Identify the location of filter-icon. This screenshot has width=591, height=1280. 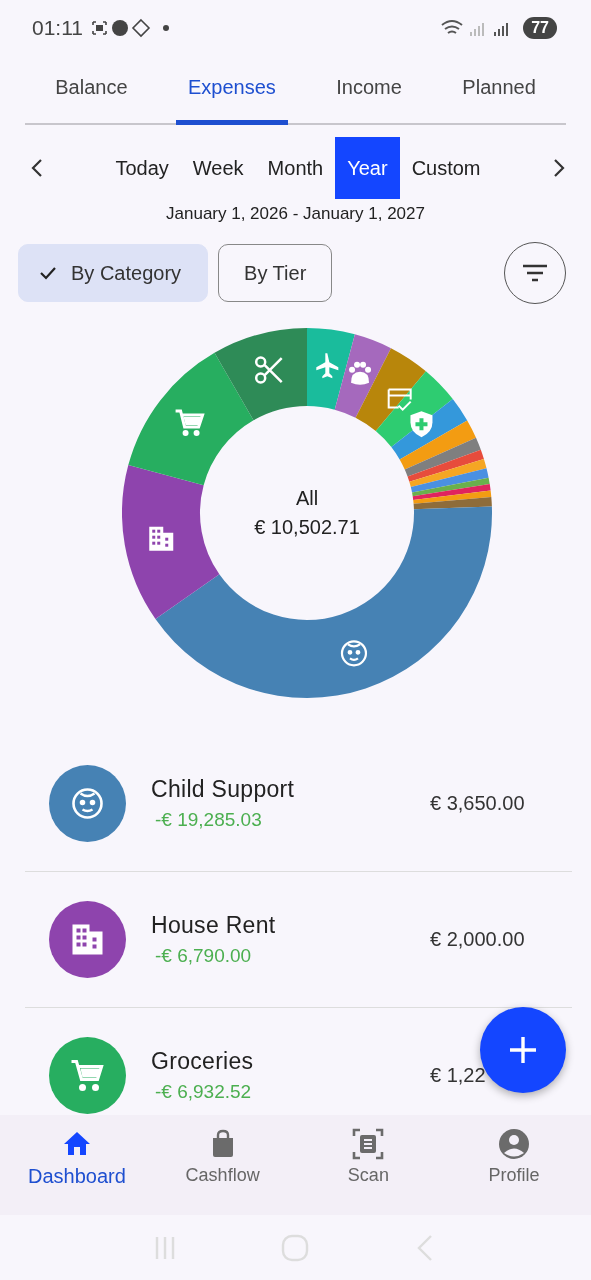
(535, 273).